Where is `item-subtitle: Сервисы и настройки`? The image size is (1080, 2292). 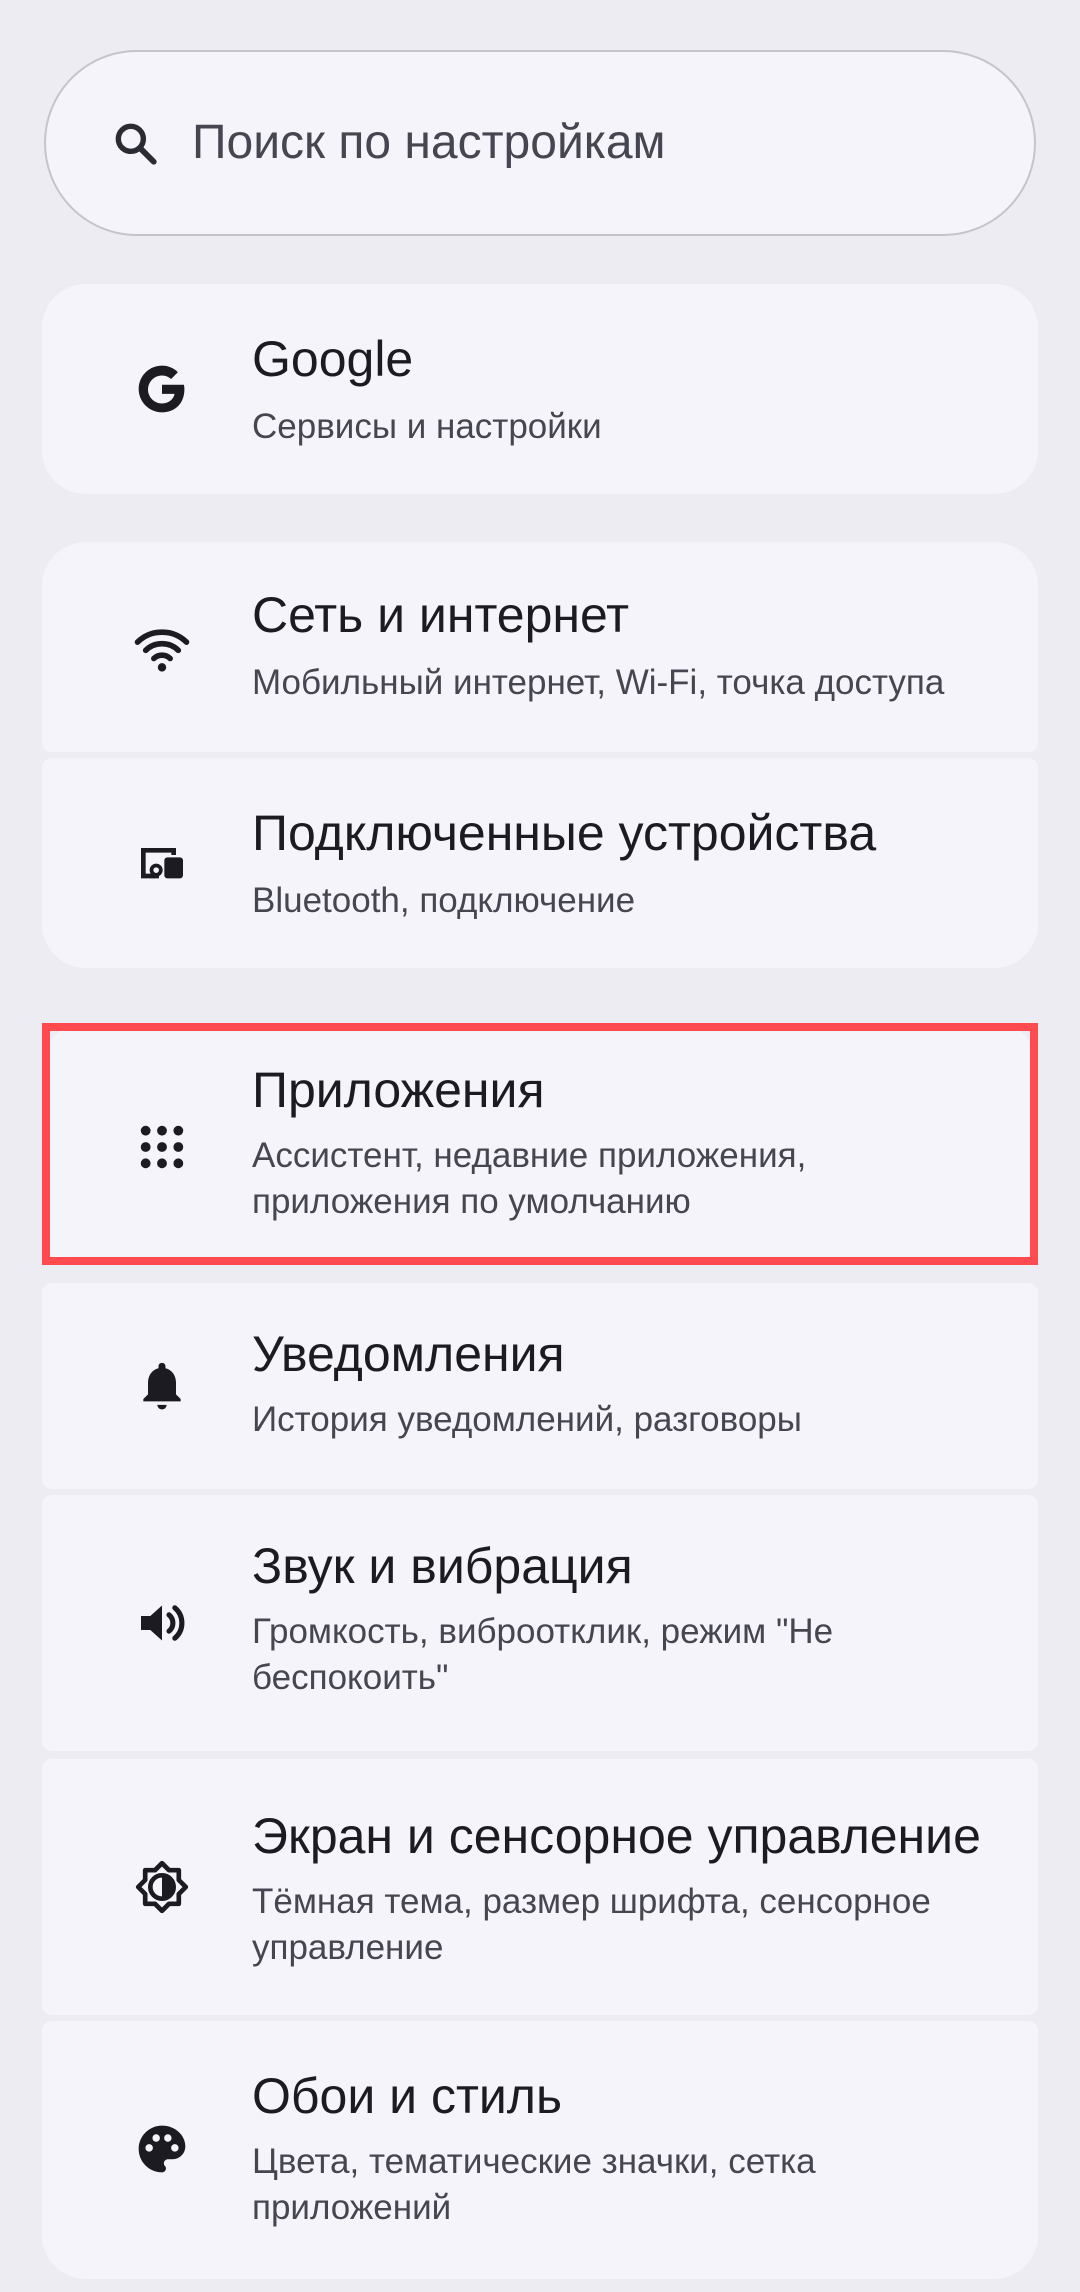 item-subtitle: Сервисы и настройки is located at coordinates (427, 426).